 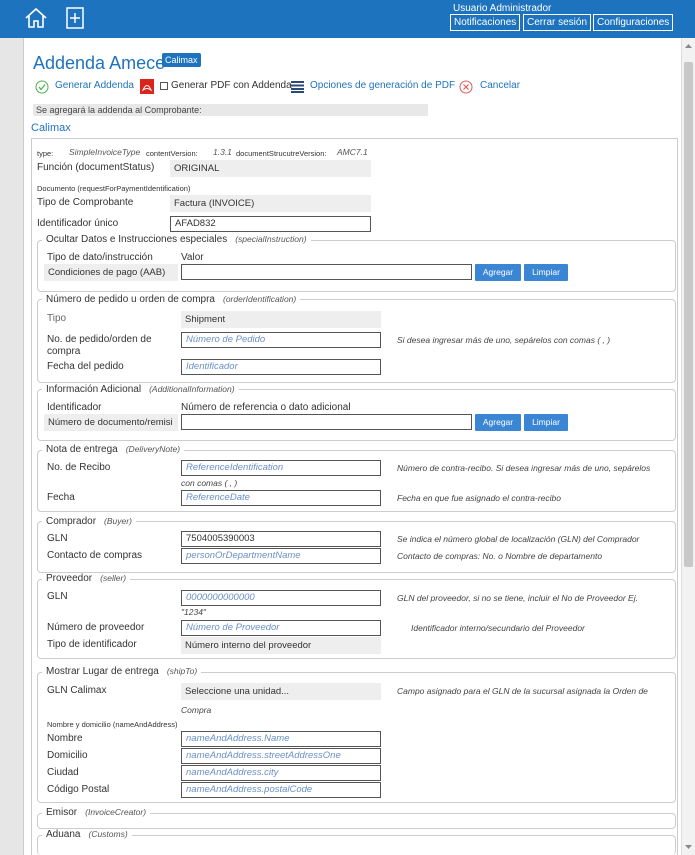 What do you see at coordinates (352, 152) in the screenshot?
I see `doc-structure-value: AMC7.1` at bounding box center [352, 152].